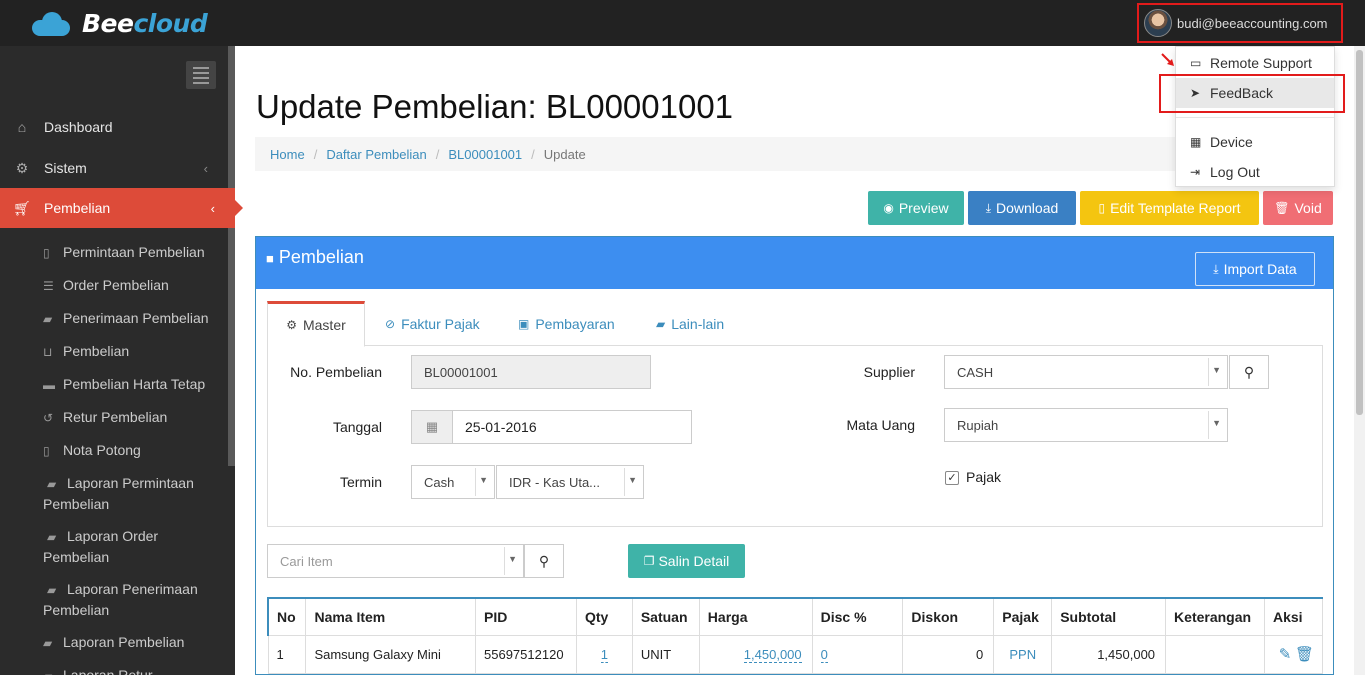 This screenshot has width=1365, height=675. What do you see at coordinates (133, 285) in the screenshot?
I see `submenu-order-pembelian: ☰ Order Pembelian` at bounding box center [133, 285].